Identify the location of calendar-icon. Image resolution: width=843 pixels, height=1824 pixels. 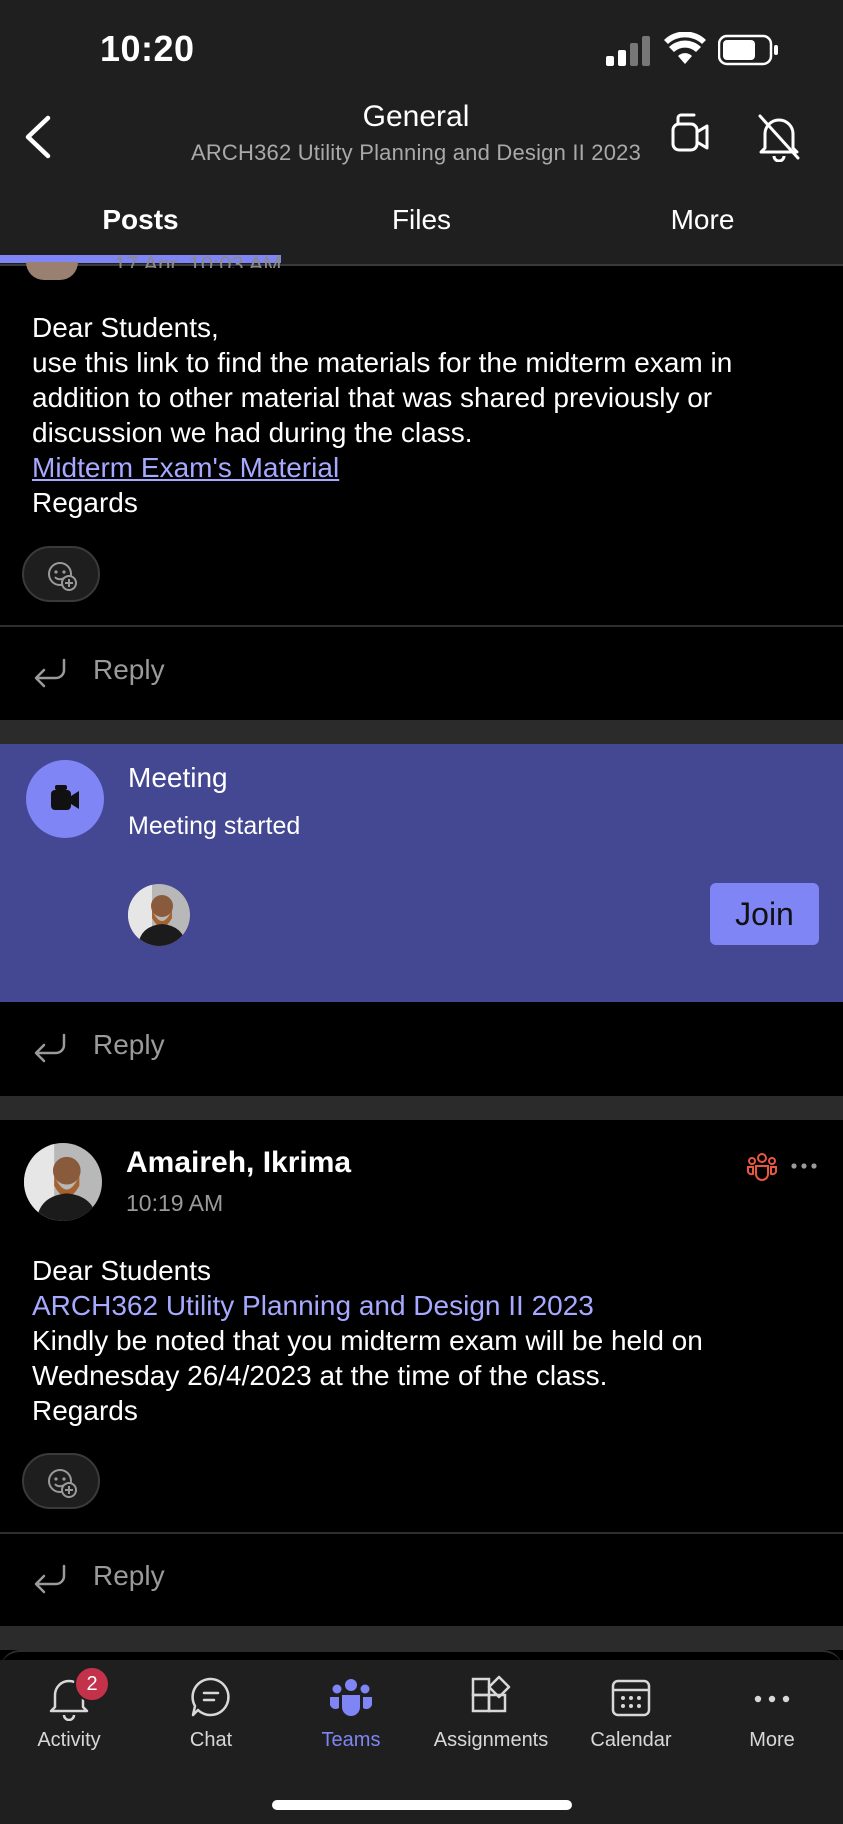
(631, 1698).